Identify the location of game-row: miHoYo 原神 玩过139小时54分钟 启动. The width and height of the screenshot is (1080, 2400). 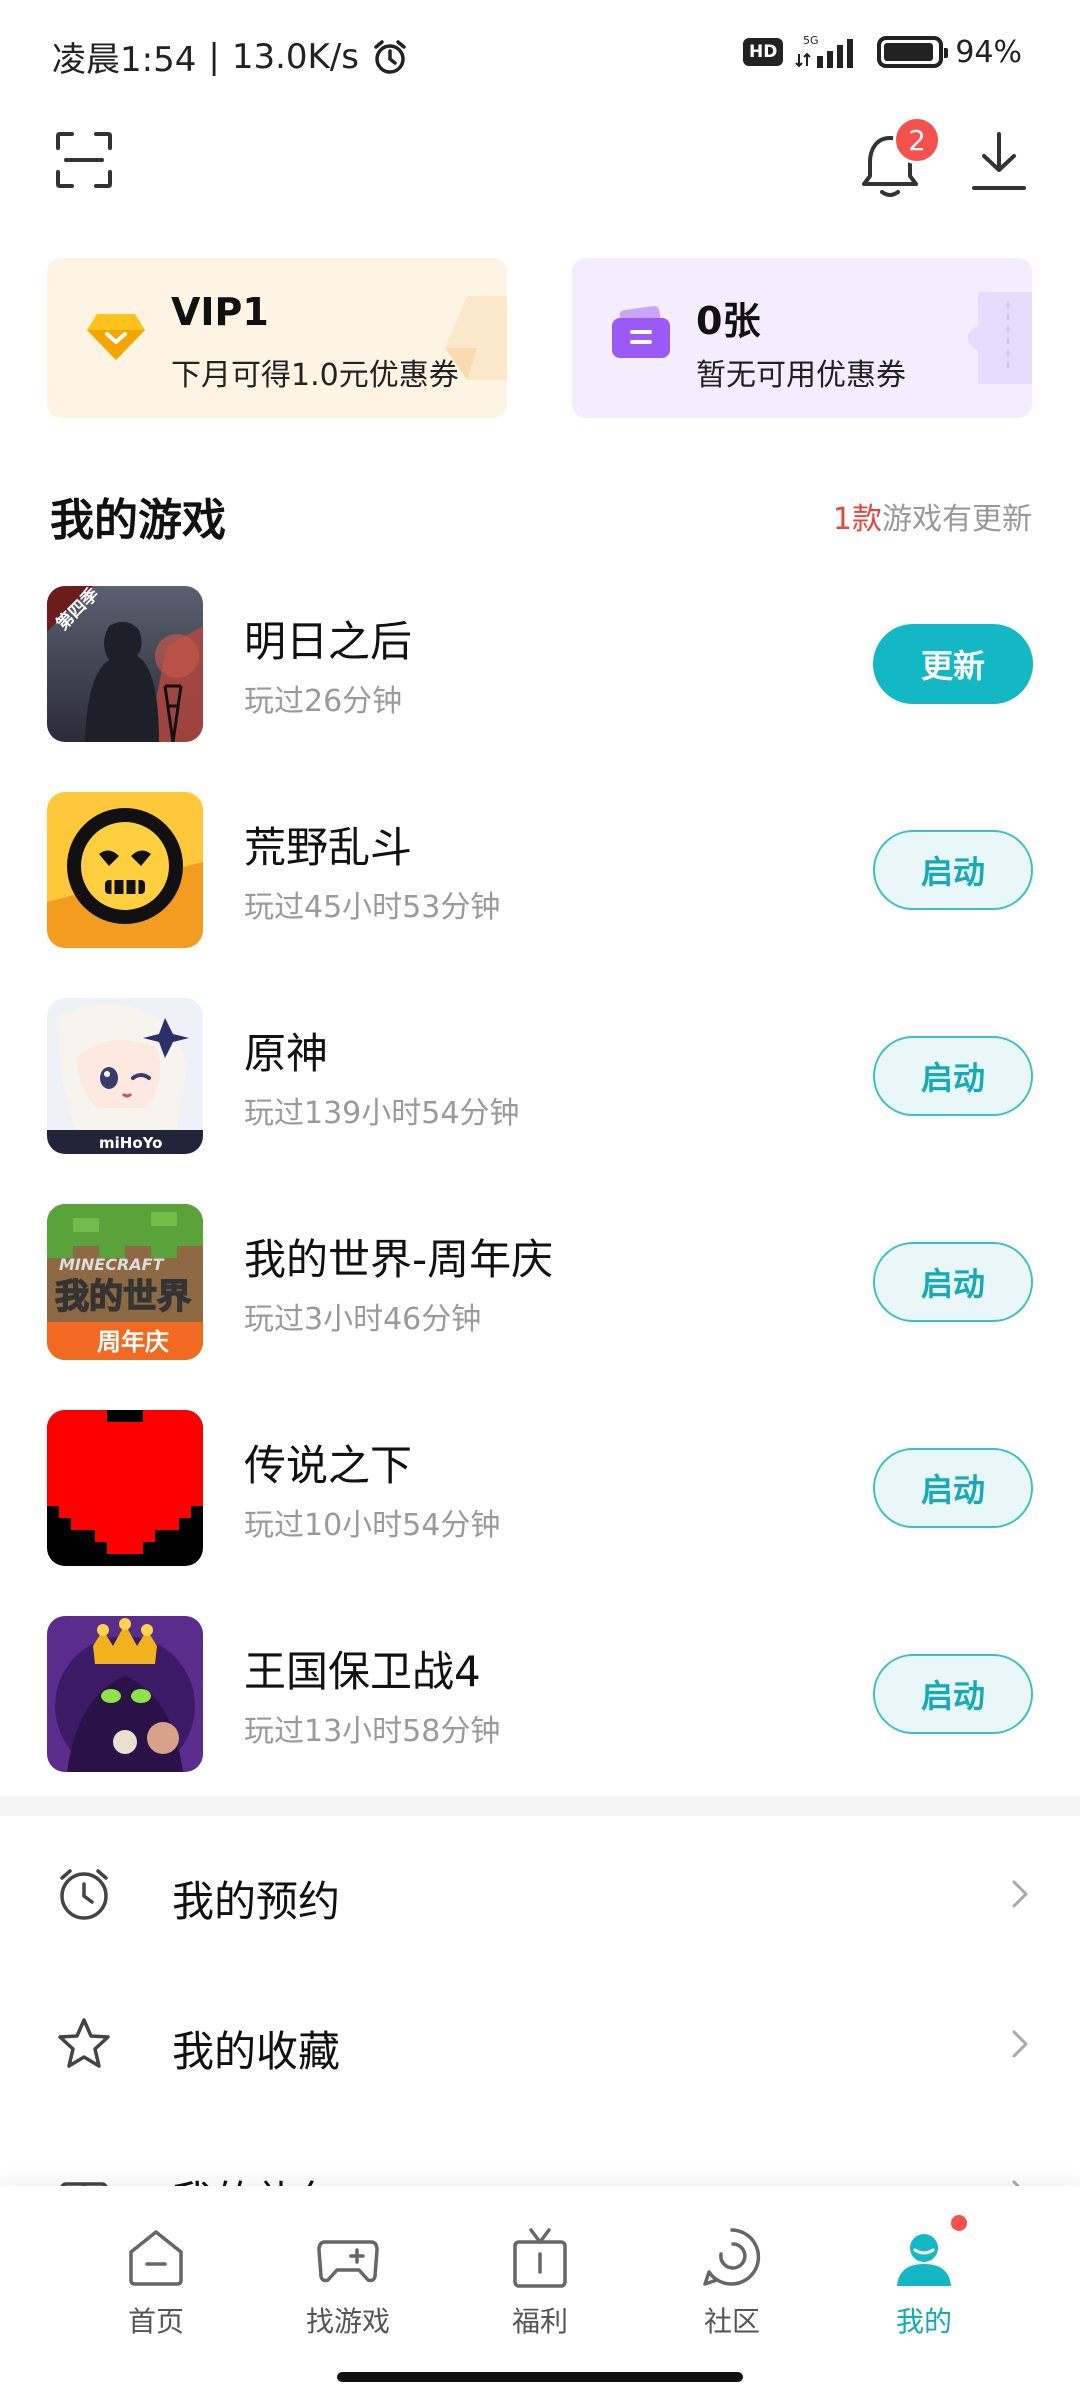
(540, 1078).